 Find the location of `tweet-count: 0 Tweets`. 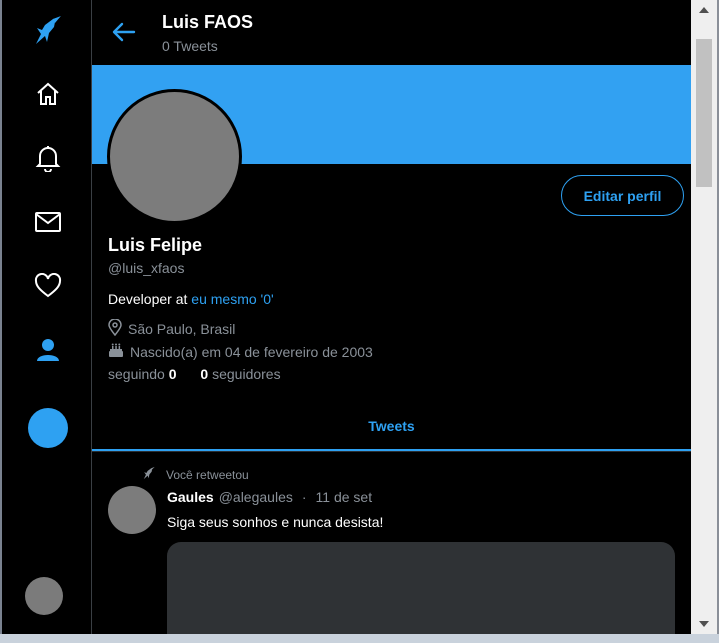

tweet-count: 0 Tweets is located at coordinates (190, 46).